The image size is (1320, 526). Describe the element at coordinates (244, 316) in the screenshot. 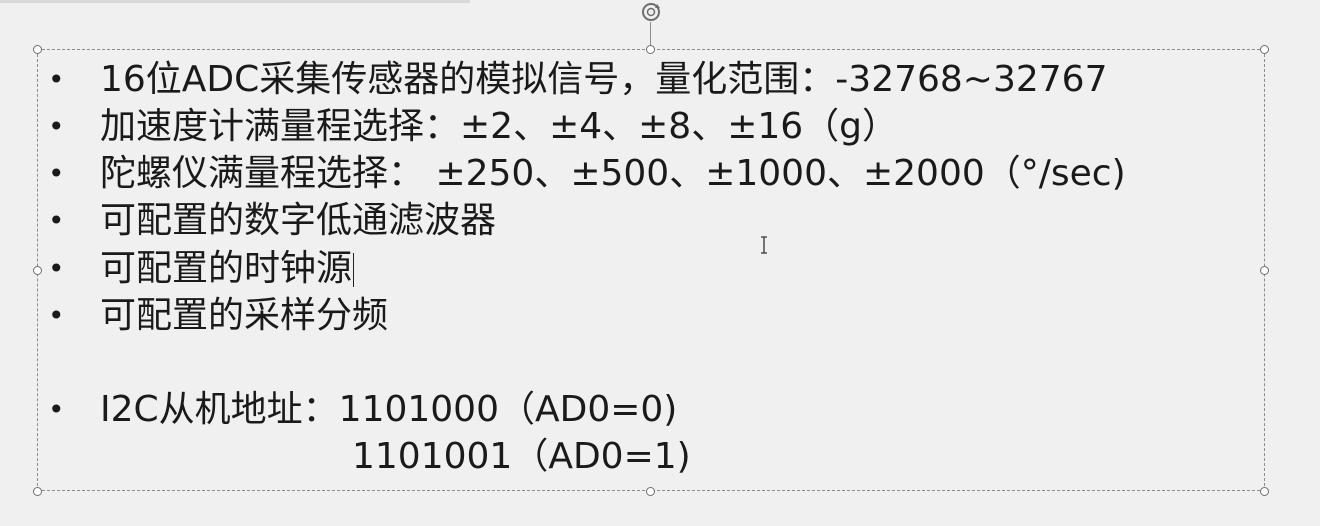

I see `bullet-text-divider: 可配置的采样分频` at that location.